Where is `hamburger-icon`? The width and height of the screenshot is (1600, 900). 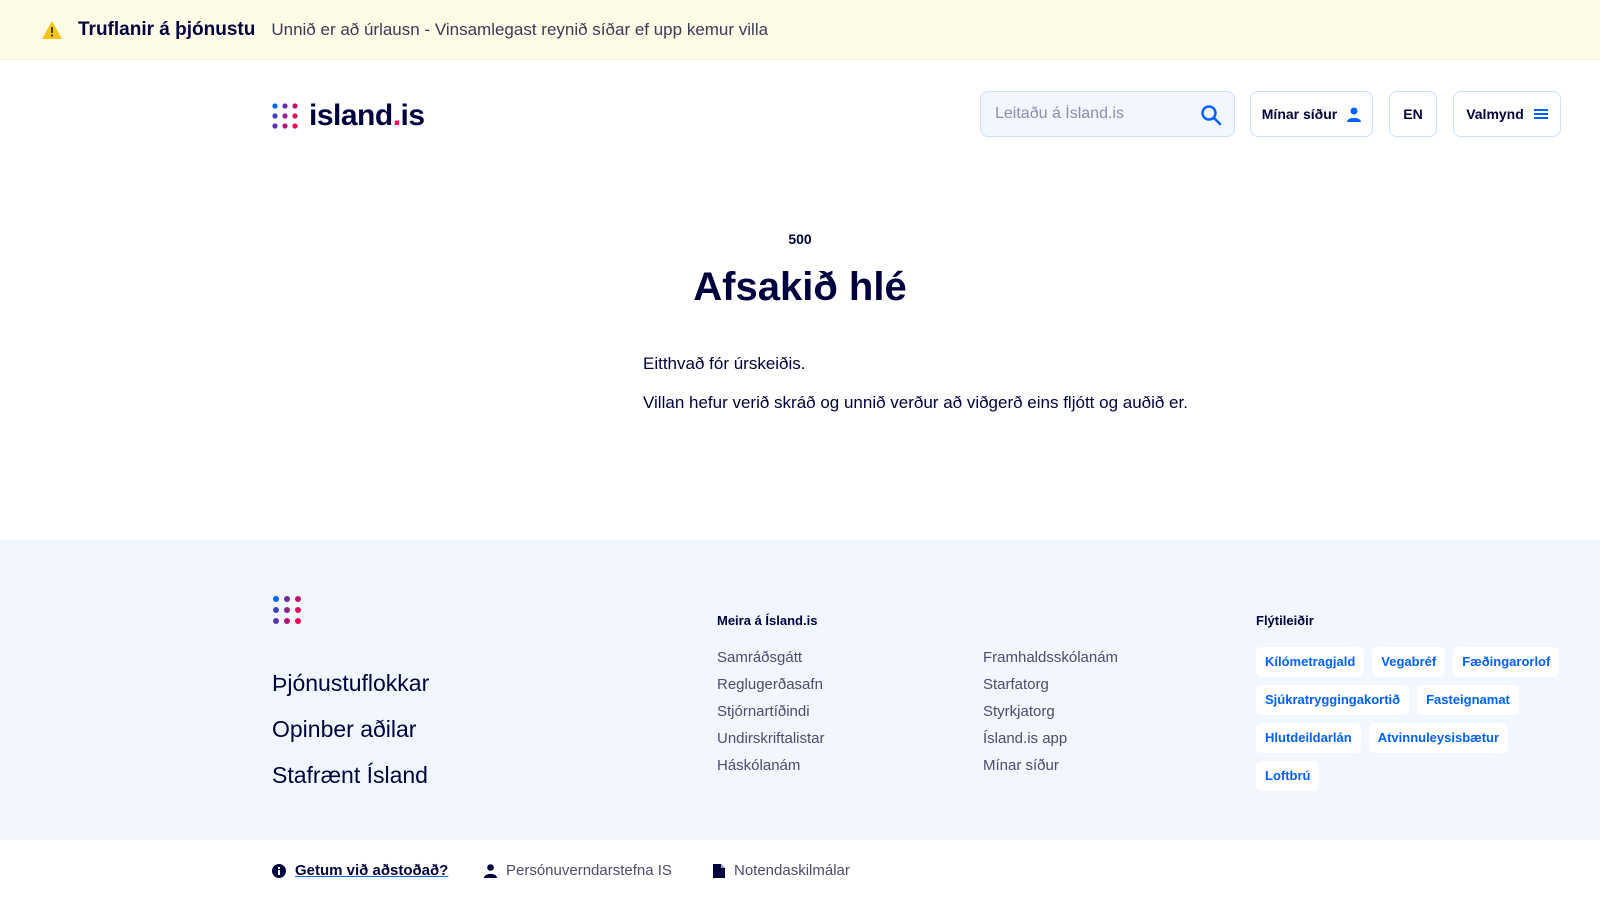
hamburger-icon is located at coordinates (1540, 114).